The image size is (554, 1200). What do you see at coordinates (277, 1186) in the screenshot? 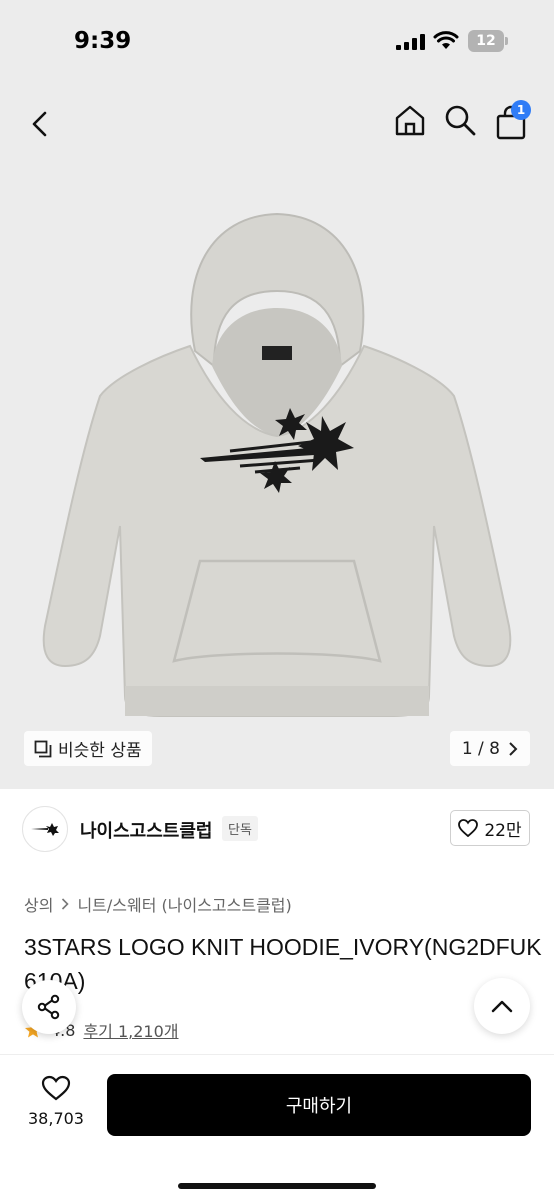
I see `home-indicator` at bounding box center [277, 1186].